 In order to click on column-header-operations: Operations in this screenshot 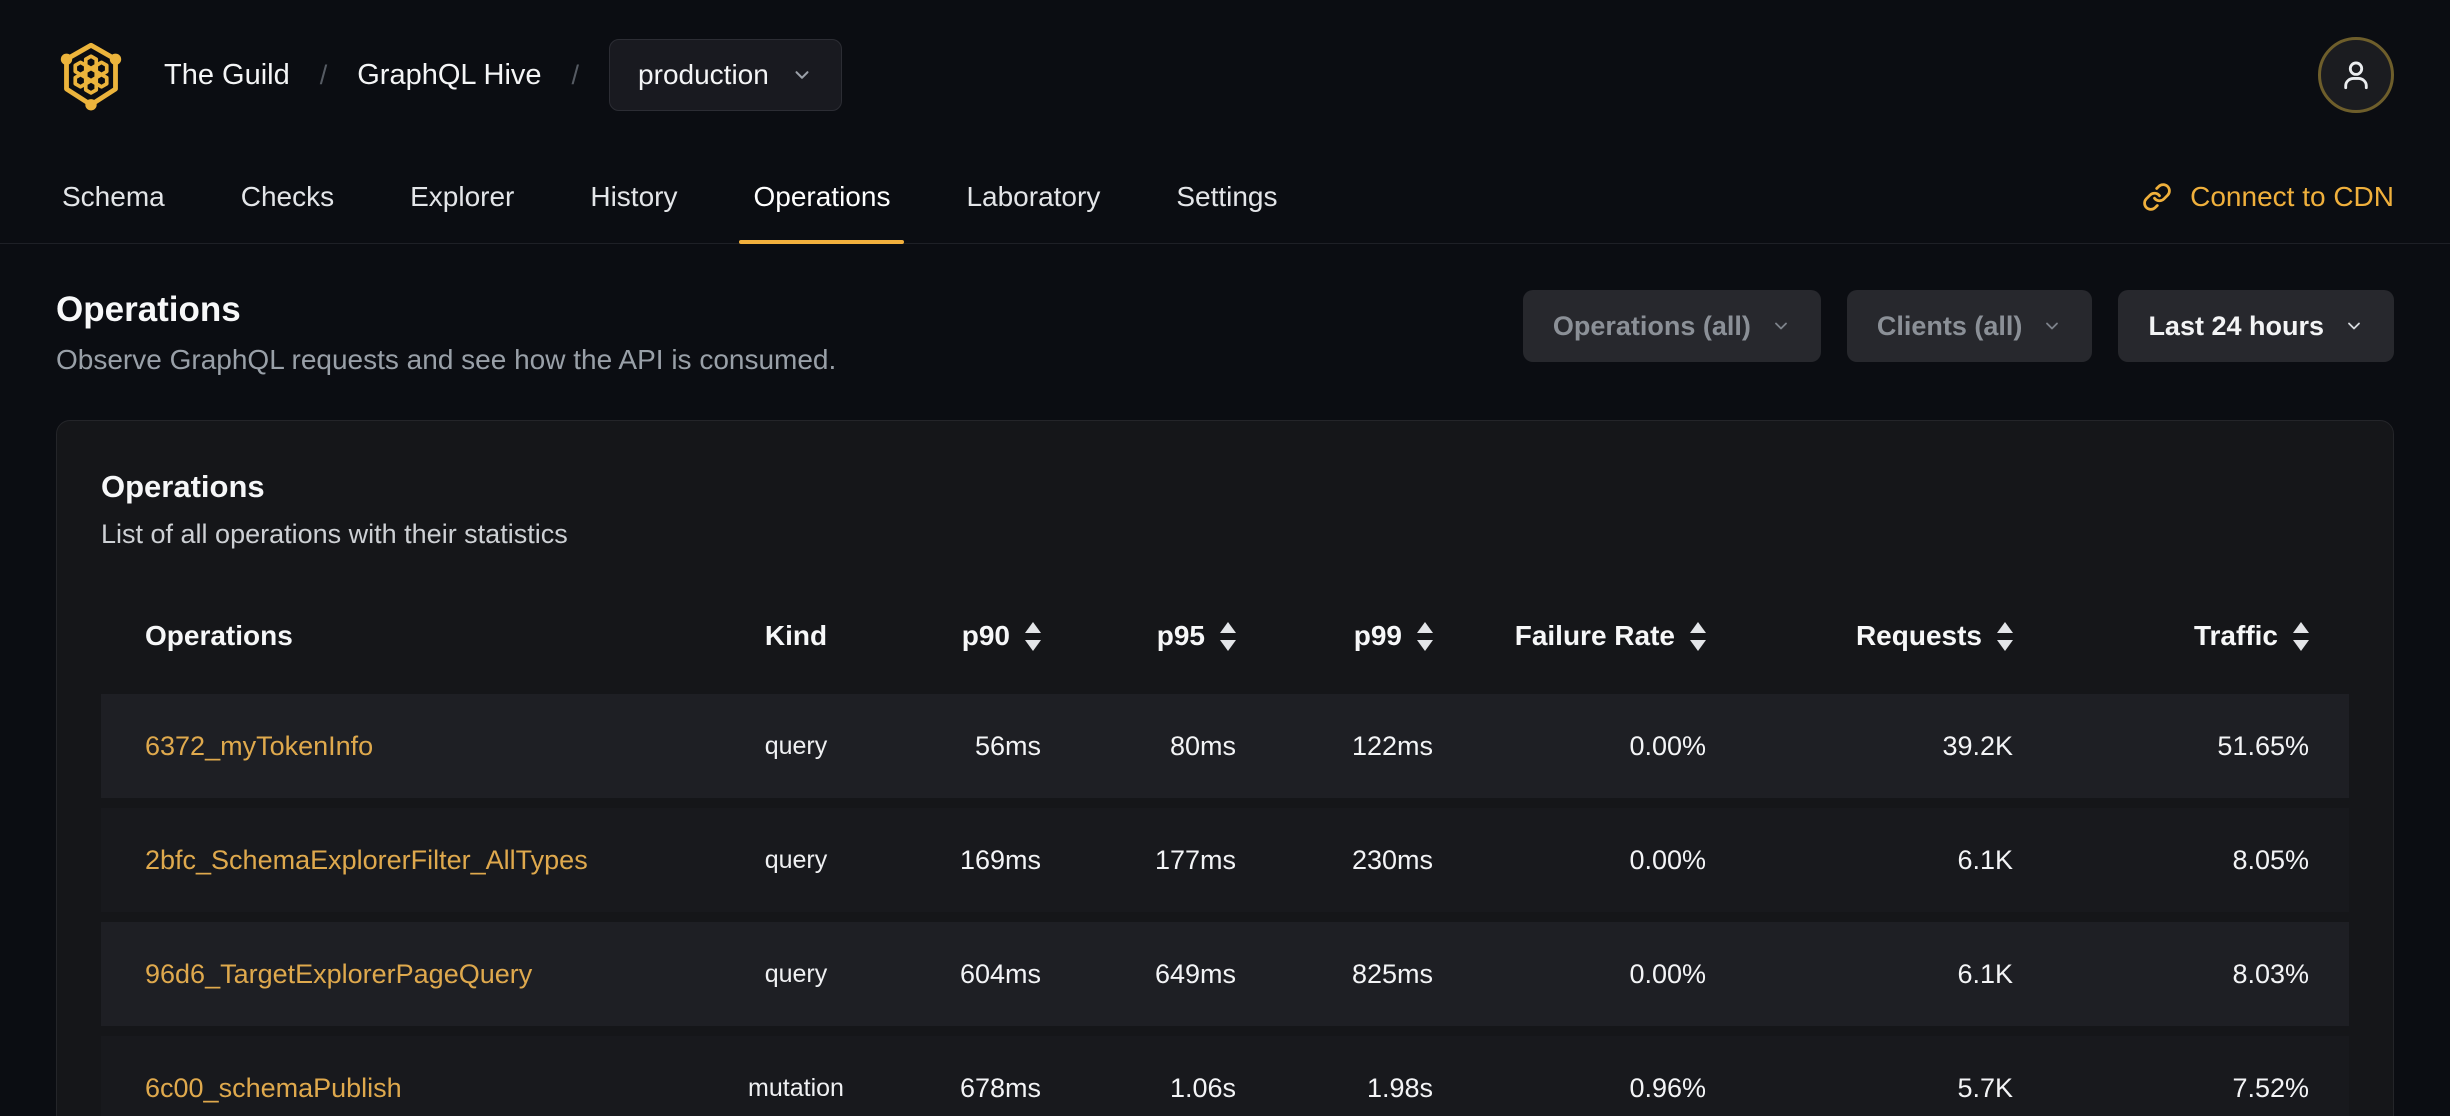, I will do `click(219, 635)`.